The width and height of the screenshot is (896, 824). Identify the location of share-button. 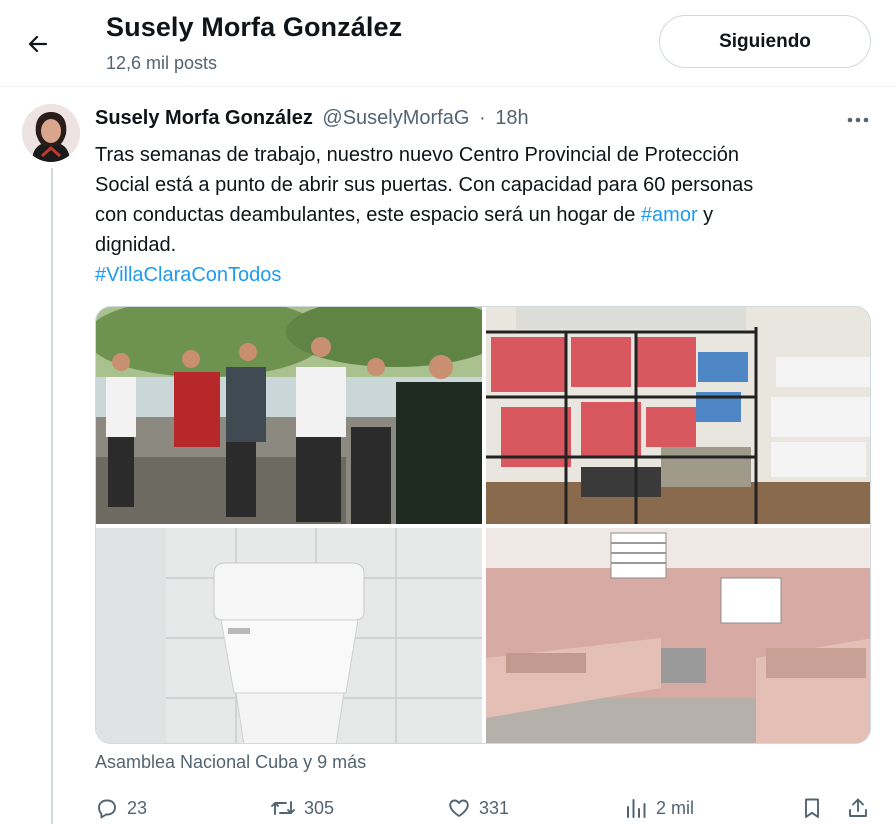
(862, 808).